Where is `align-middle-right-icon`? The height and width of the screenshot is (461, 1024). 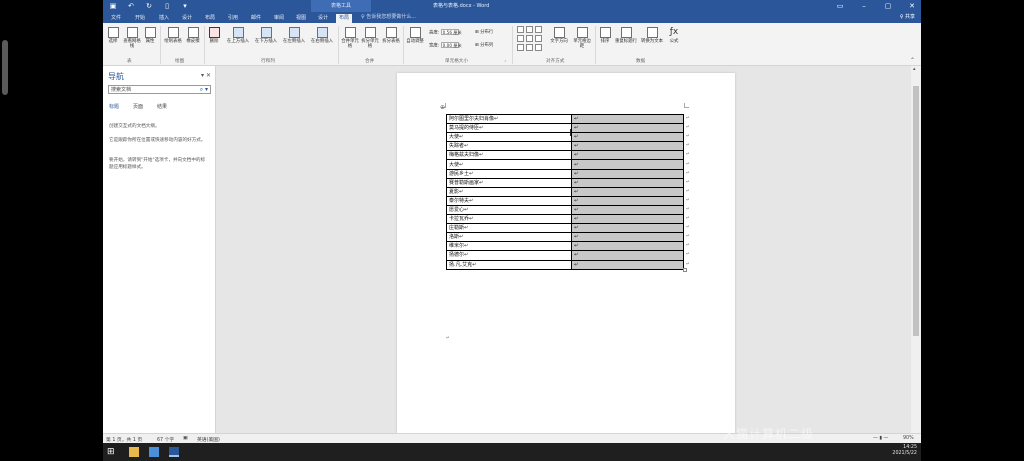
align-middle-right-icon is located at coordinates (538, 38).